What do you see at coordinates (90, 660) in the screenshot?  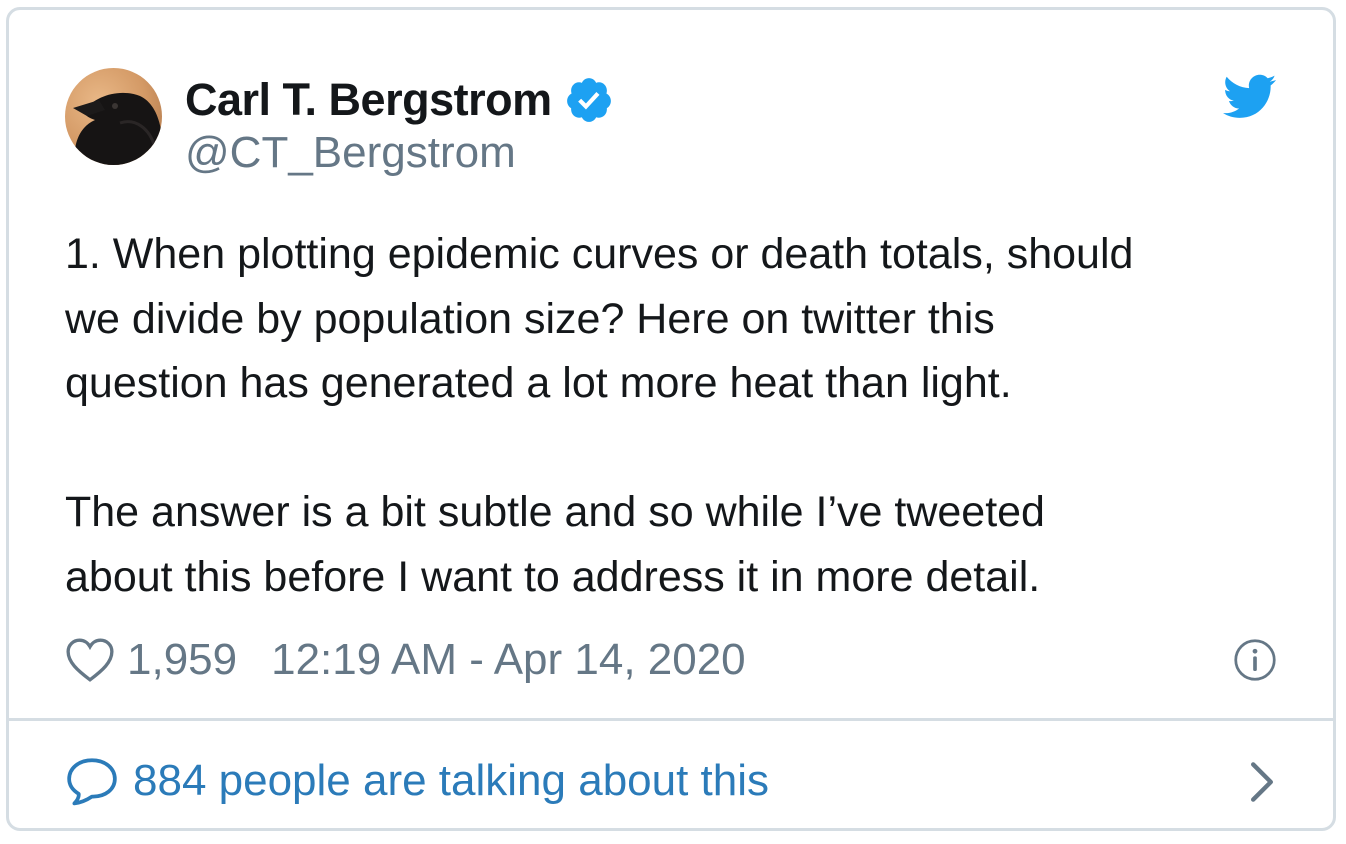 I see `heart-icon` at bounding box center [90, 660].